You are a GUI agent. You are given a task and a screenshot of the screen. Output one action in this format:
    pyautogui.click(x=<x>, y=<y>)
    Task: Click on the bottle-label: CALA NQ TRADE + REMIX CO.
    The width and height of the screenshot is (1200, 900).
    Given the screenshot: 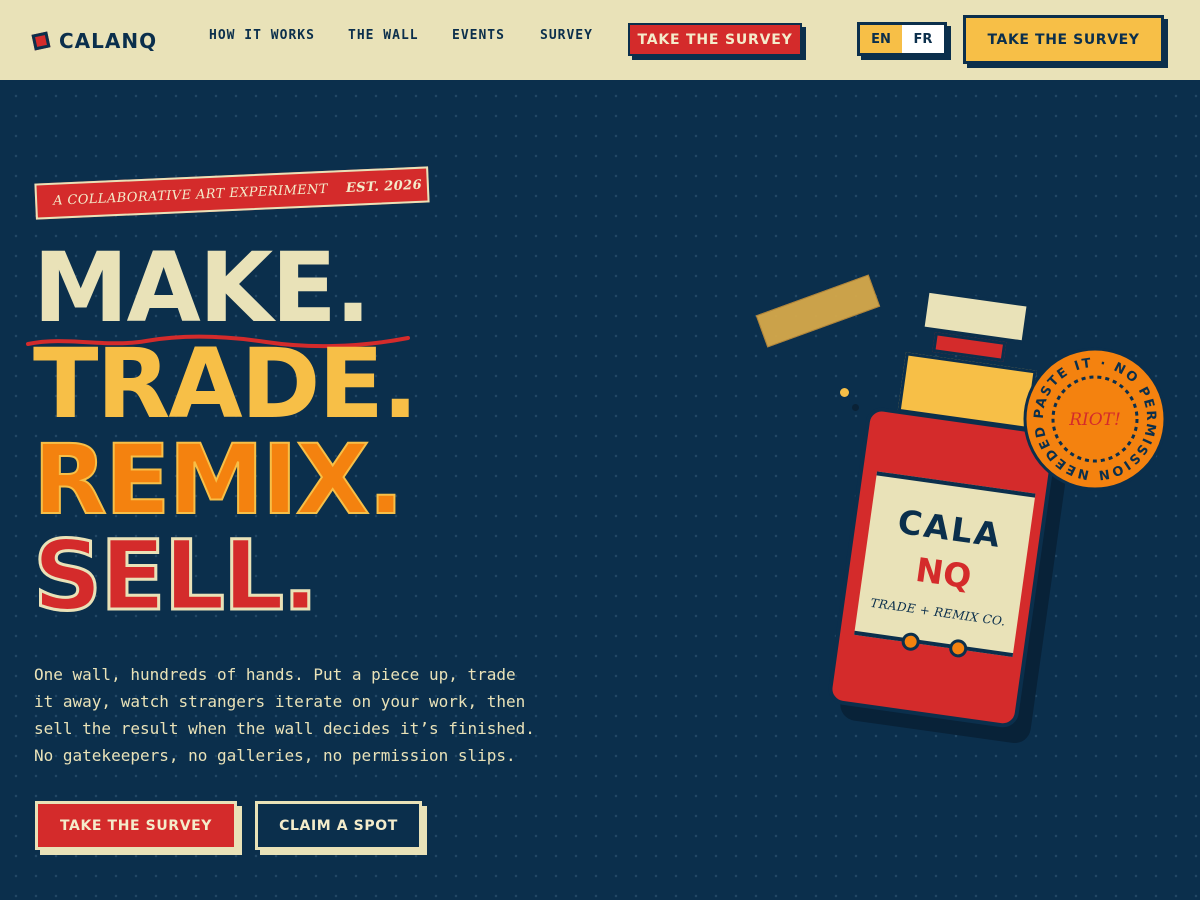 What is the action you would take?
    pyautogui.click(x=945, y=565)
    